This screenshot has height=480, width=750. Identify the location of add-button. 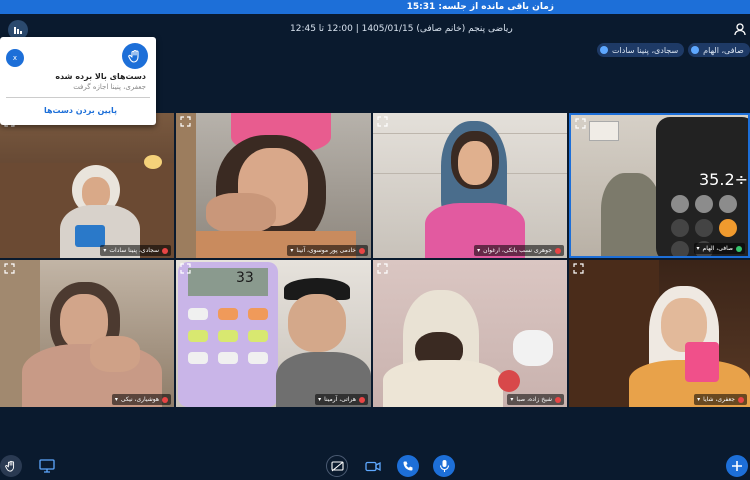
(737, 466).